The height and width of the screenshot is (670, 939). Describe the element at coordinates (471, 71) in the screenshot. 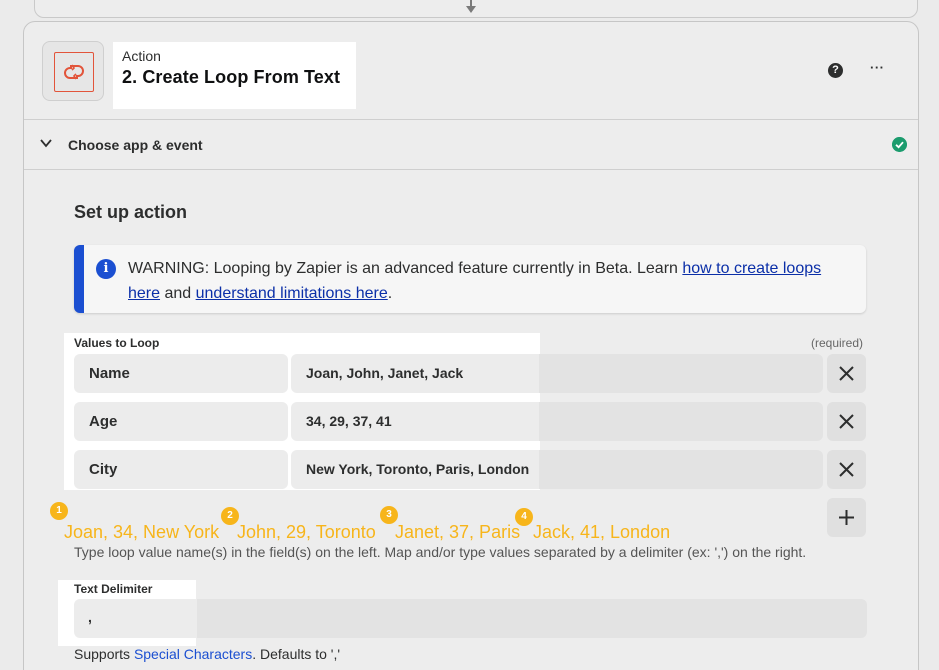

I see `step-header: Action 2. Create Loop From Text ? ···` at that location.